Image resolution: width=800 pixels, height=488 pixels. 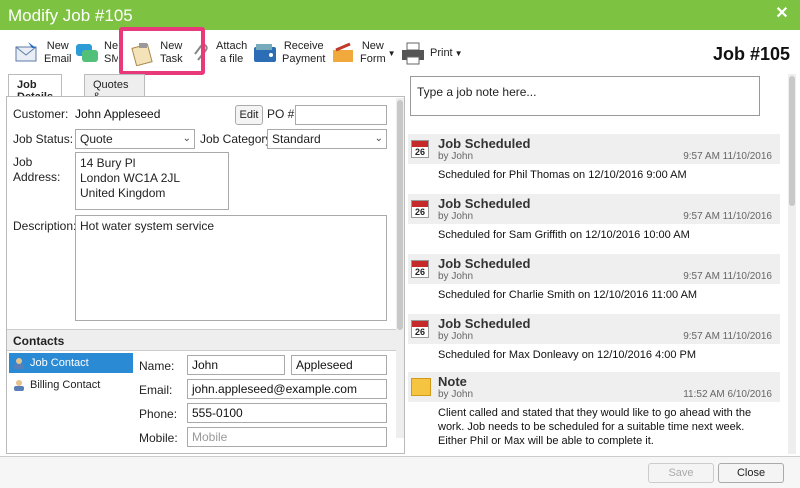 What do you see at coordinates (341, 115) in the screenshot?
I see `po-input` at bounding box center [341, 115].